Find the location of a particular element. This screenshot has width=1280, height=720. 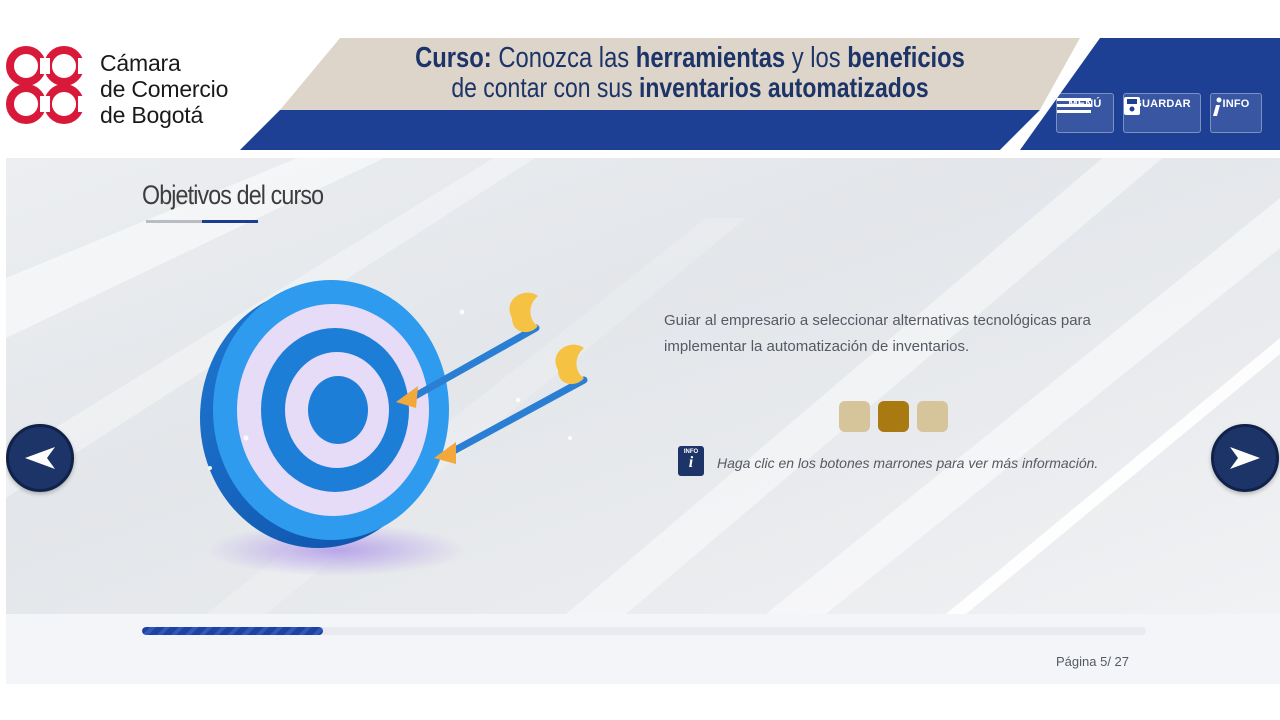

next-page-button is located at coordinates (1245, 458).